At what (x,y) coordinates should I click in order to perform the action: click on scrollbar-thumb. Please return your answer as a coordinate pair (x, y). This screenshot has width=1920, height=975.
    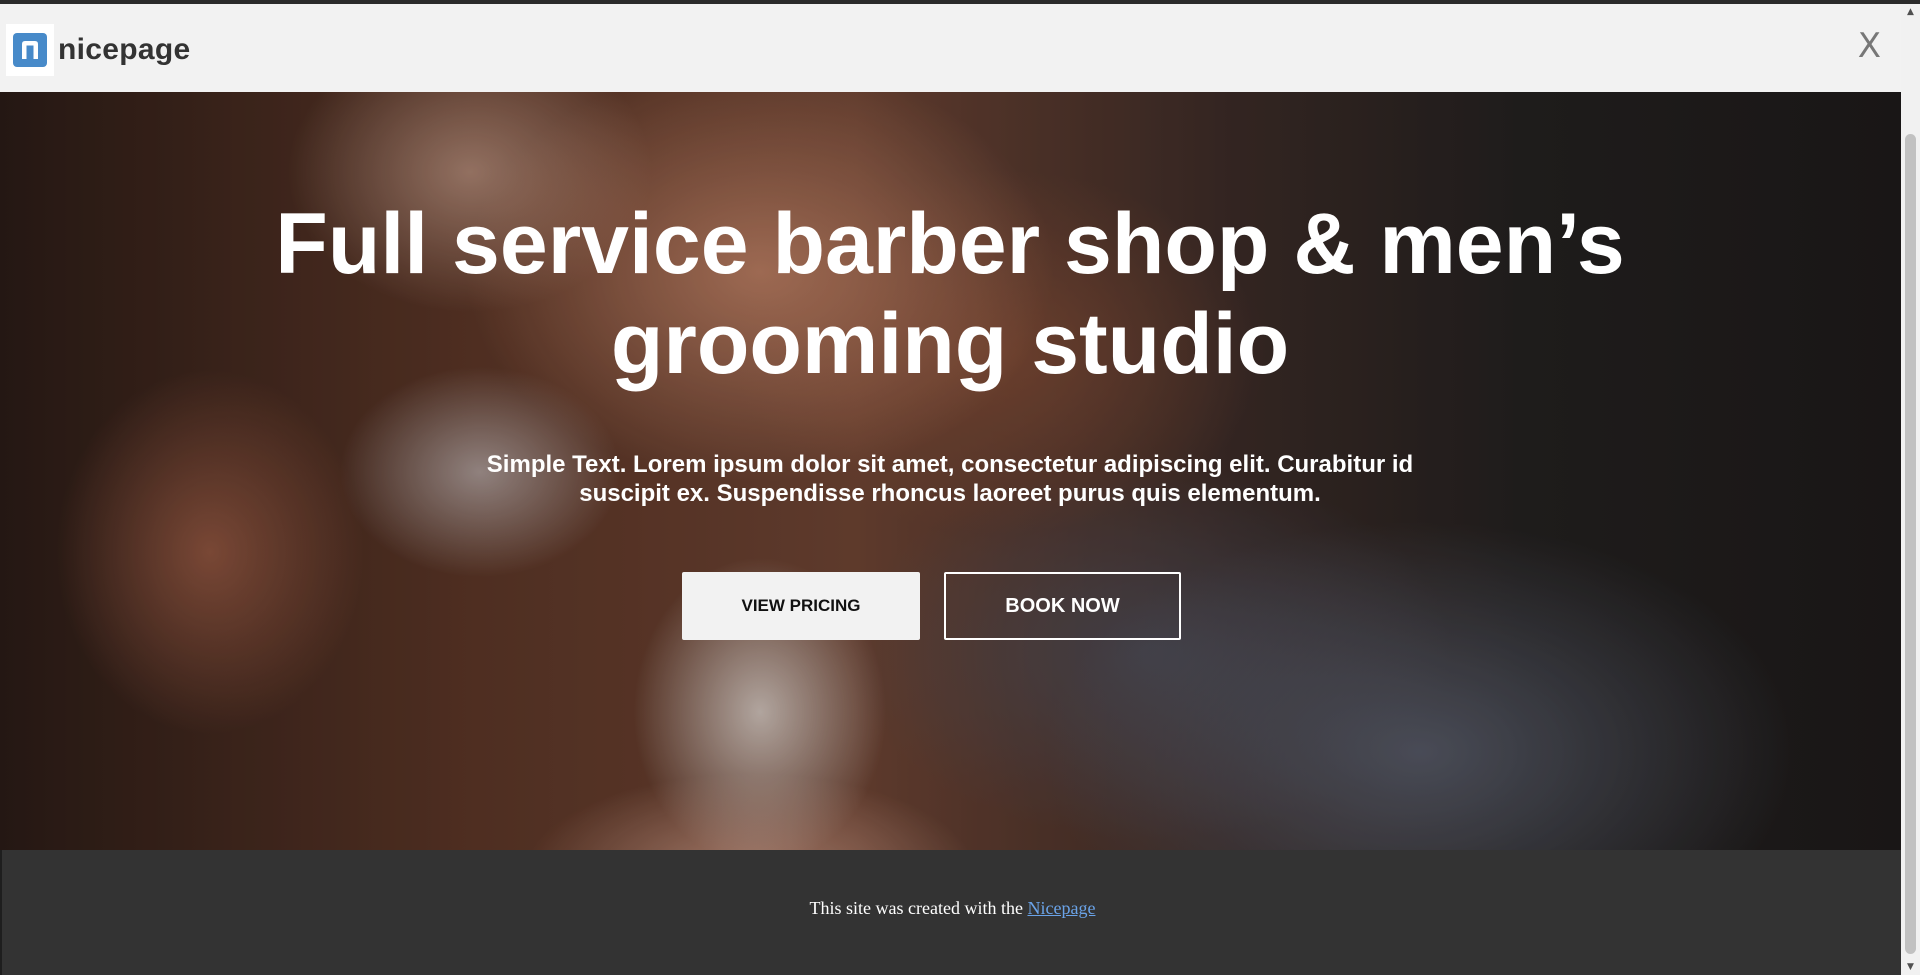
    Looking at the image, I should click on (1910, 544).